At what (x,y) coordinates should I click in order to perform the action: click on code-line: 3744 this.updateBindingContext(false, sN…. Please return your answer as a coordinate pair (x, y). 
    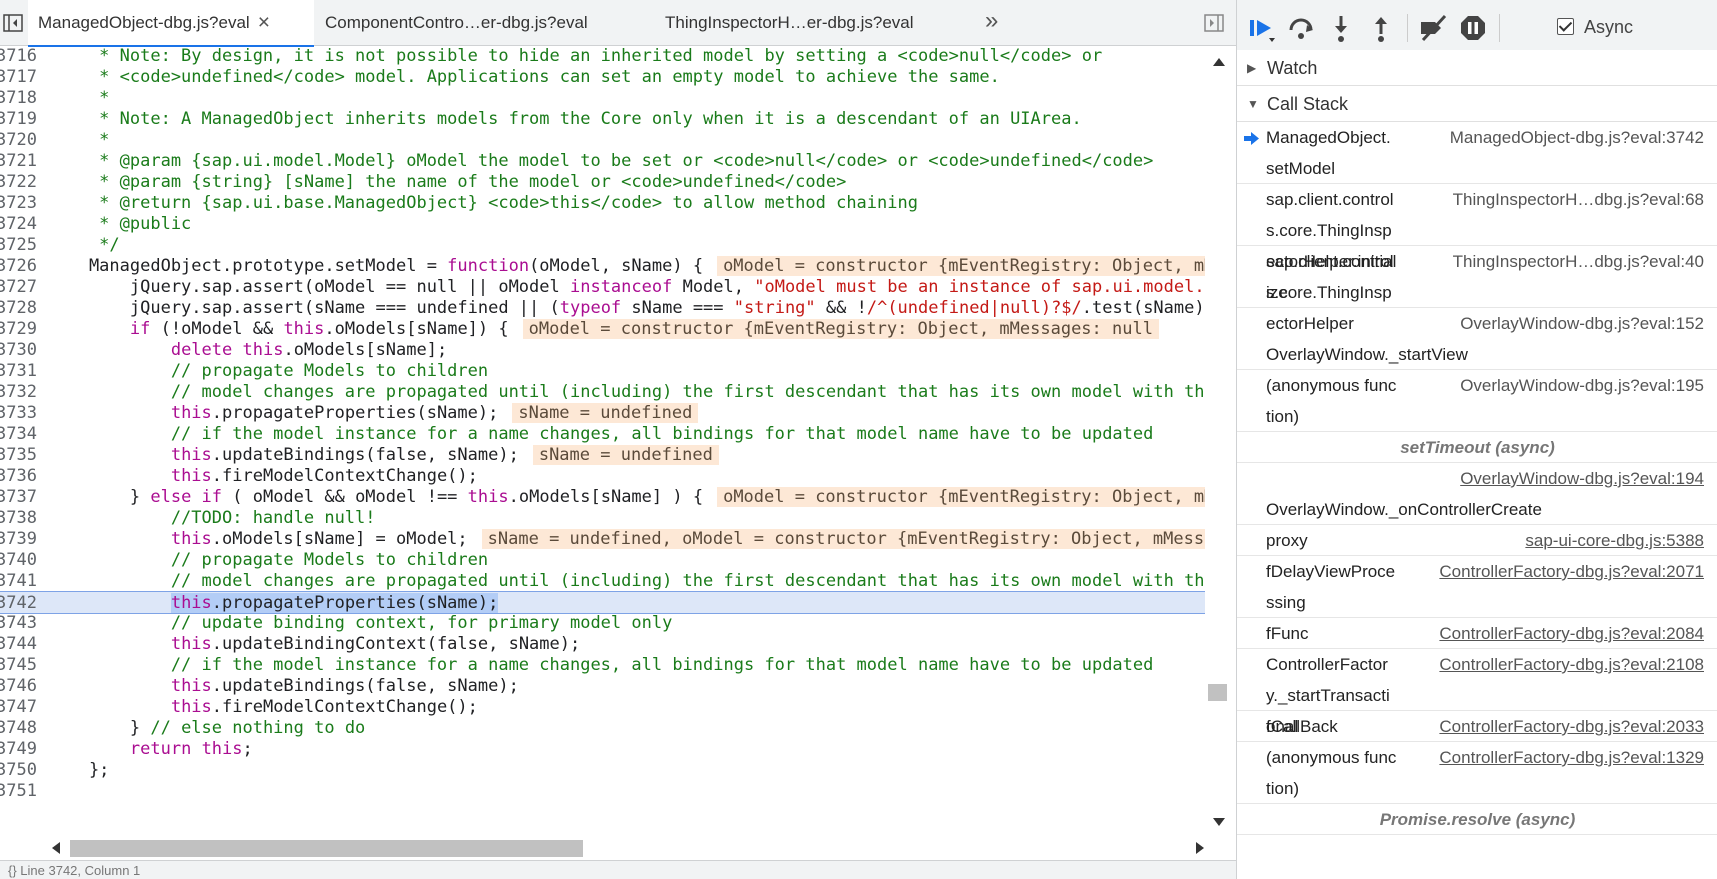
    Looking at the image, I should click on (602, 644).